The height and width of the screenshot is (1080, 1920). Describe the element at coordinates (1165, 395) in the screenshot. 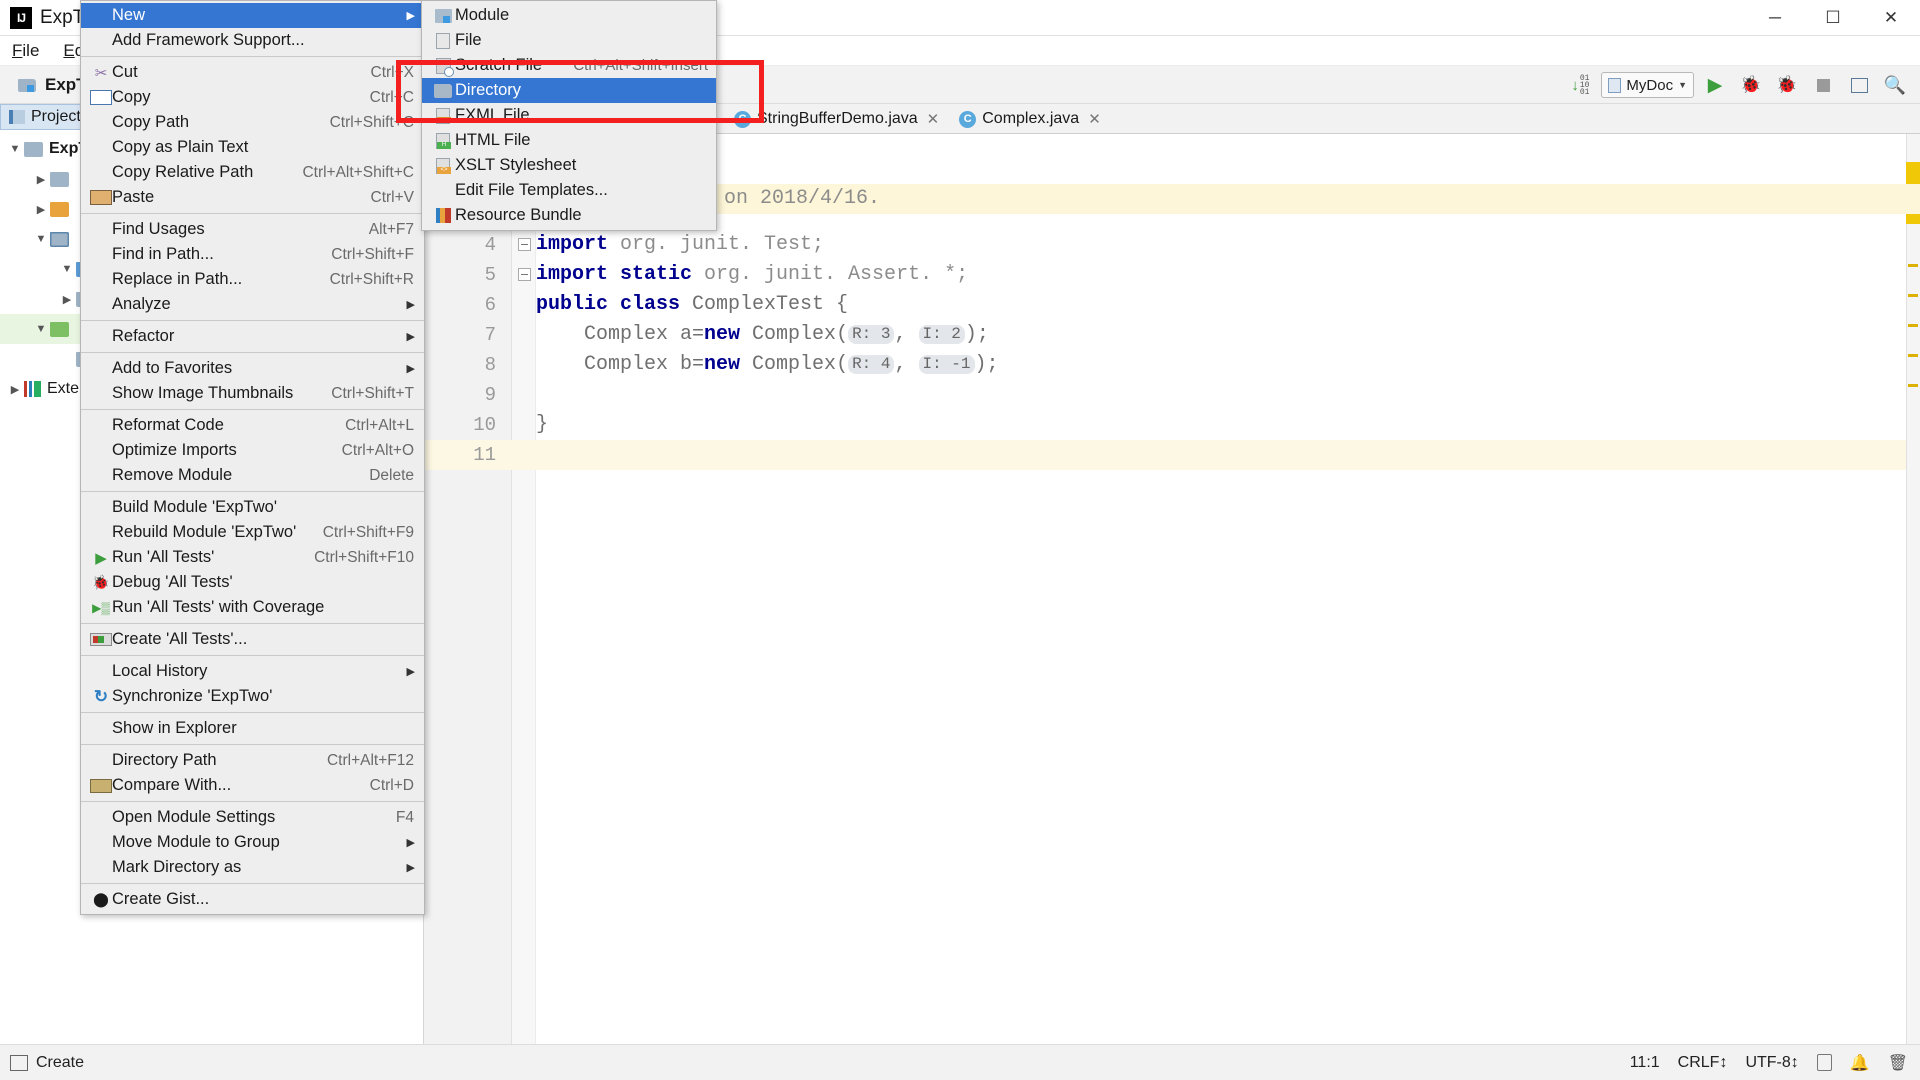

I see `code-line: 9` at that location.